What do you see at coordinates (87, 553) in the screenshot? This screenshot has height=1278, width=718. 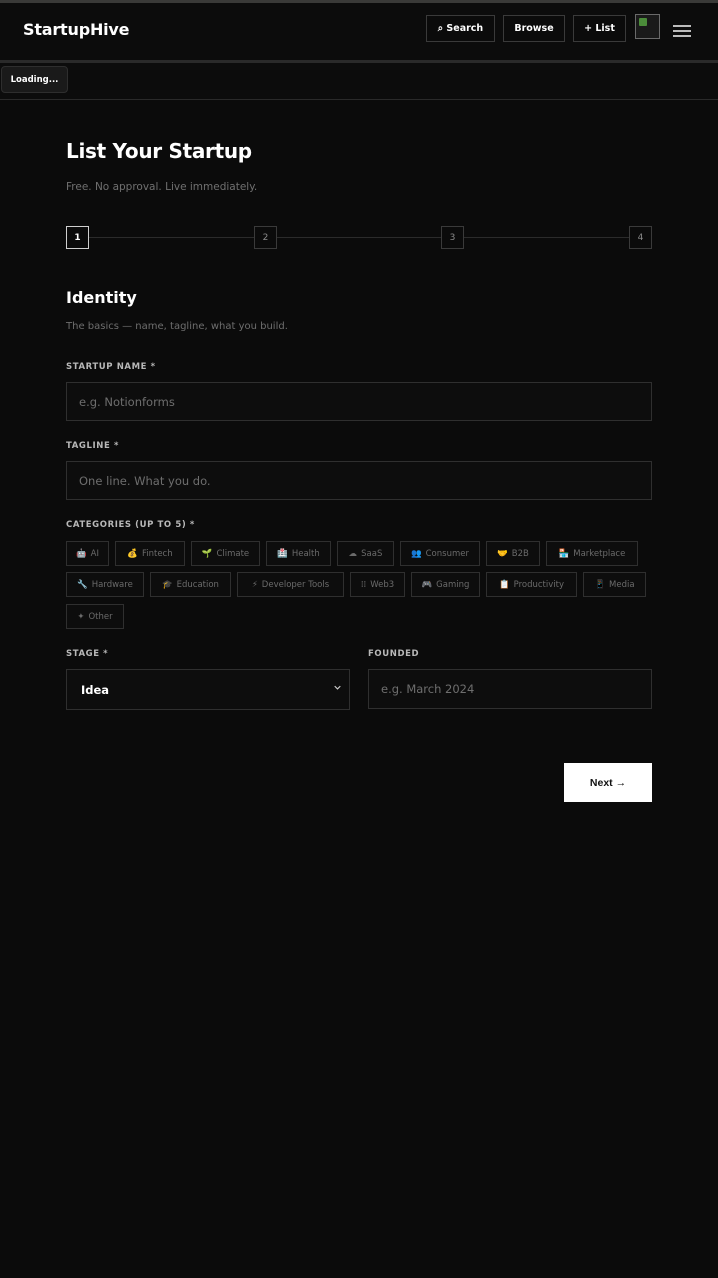 I see `category-chip-ai: 🤖 AI` at bounding box center [87, 553].